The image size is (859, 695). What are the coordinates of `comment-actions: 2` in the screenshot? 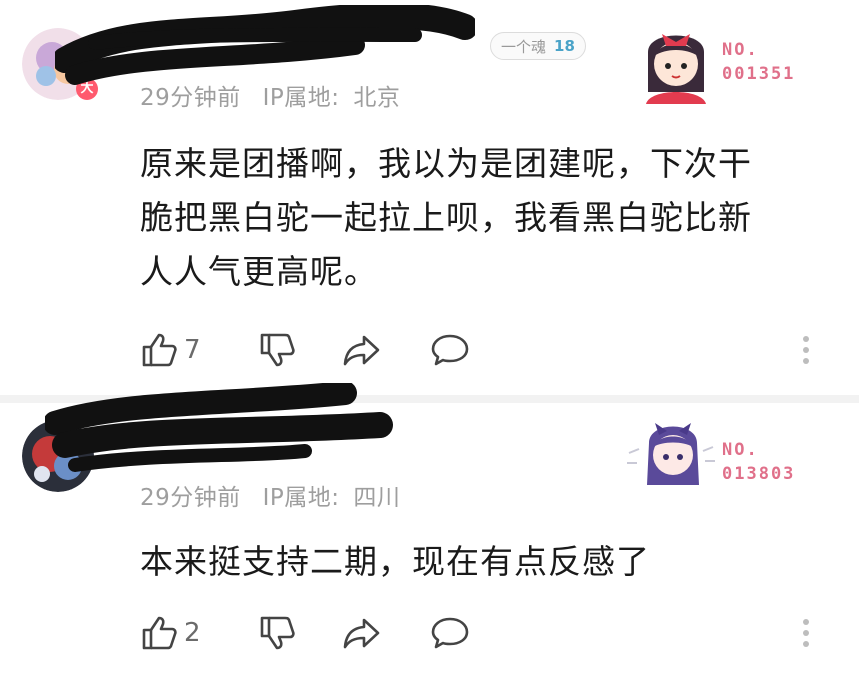 It's located at (490, 633).